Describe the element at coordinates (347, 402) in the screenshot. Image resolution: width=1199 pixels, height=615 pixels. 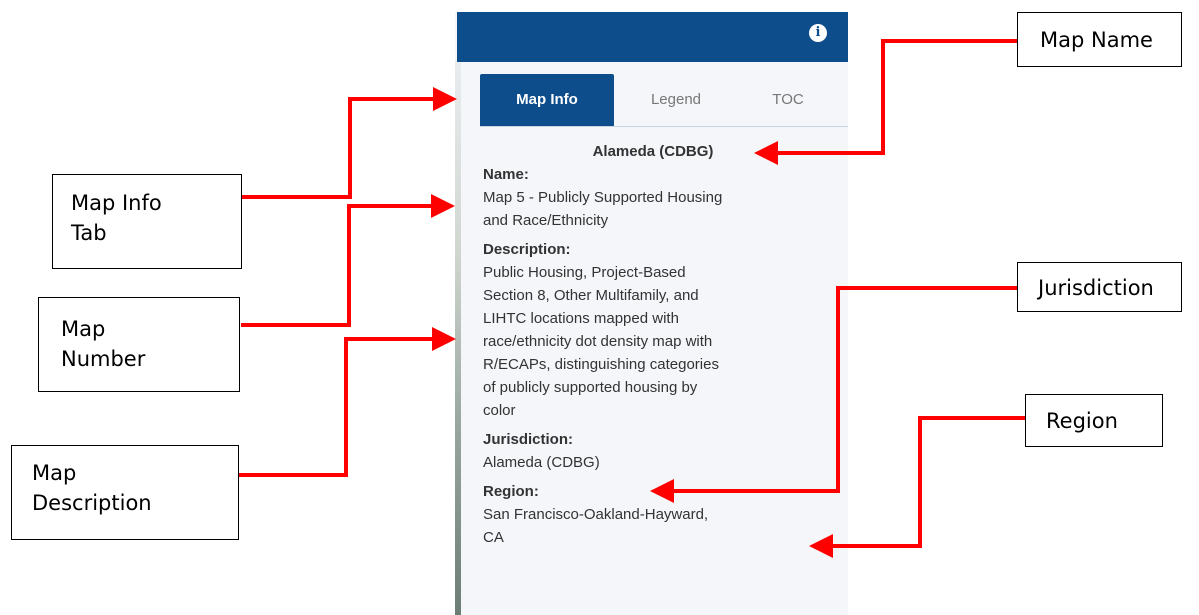
I see `arrow-map-description` at that location.